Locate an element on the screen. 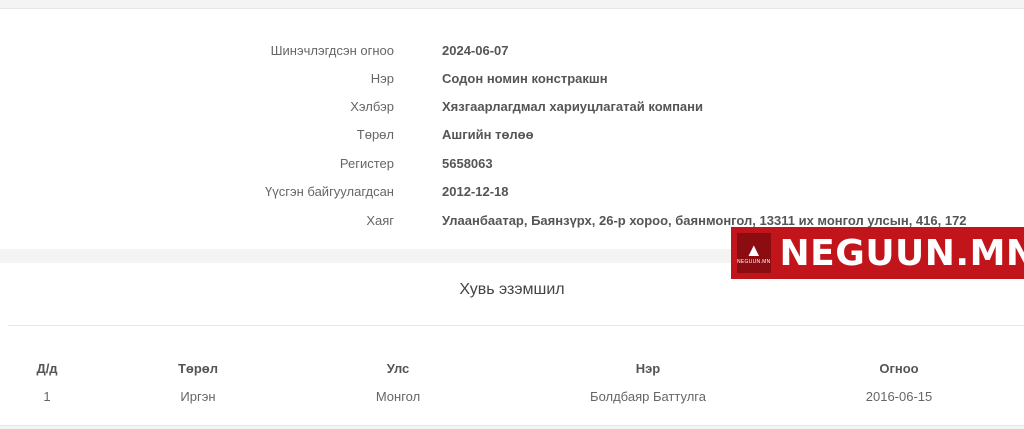  watermark-banner: ▲ NEGUUN.MN NEGUUN.MN is located at coordinates (877, 253).